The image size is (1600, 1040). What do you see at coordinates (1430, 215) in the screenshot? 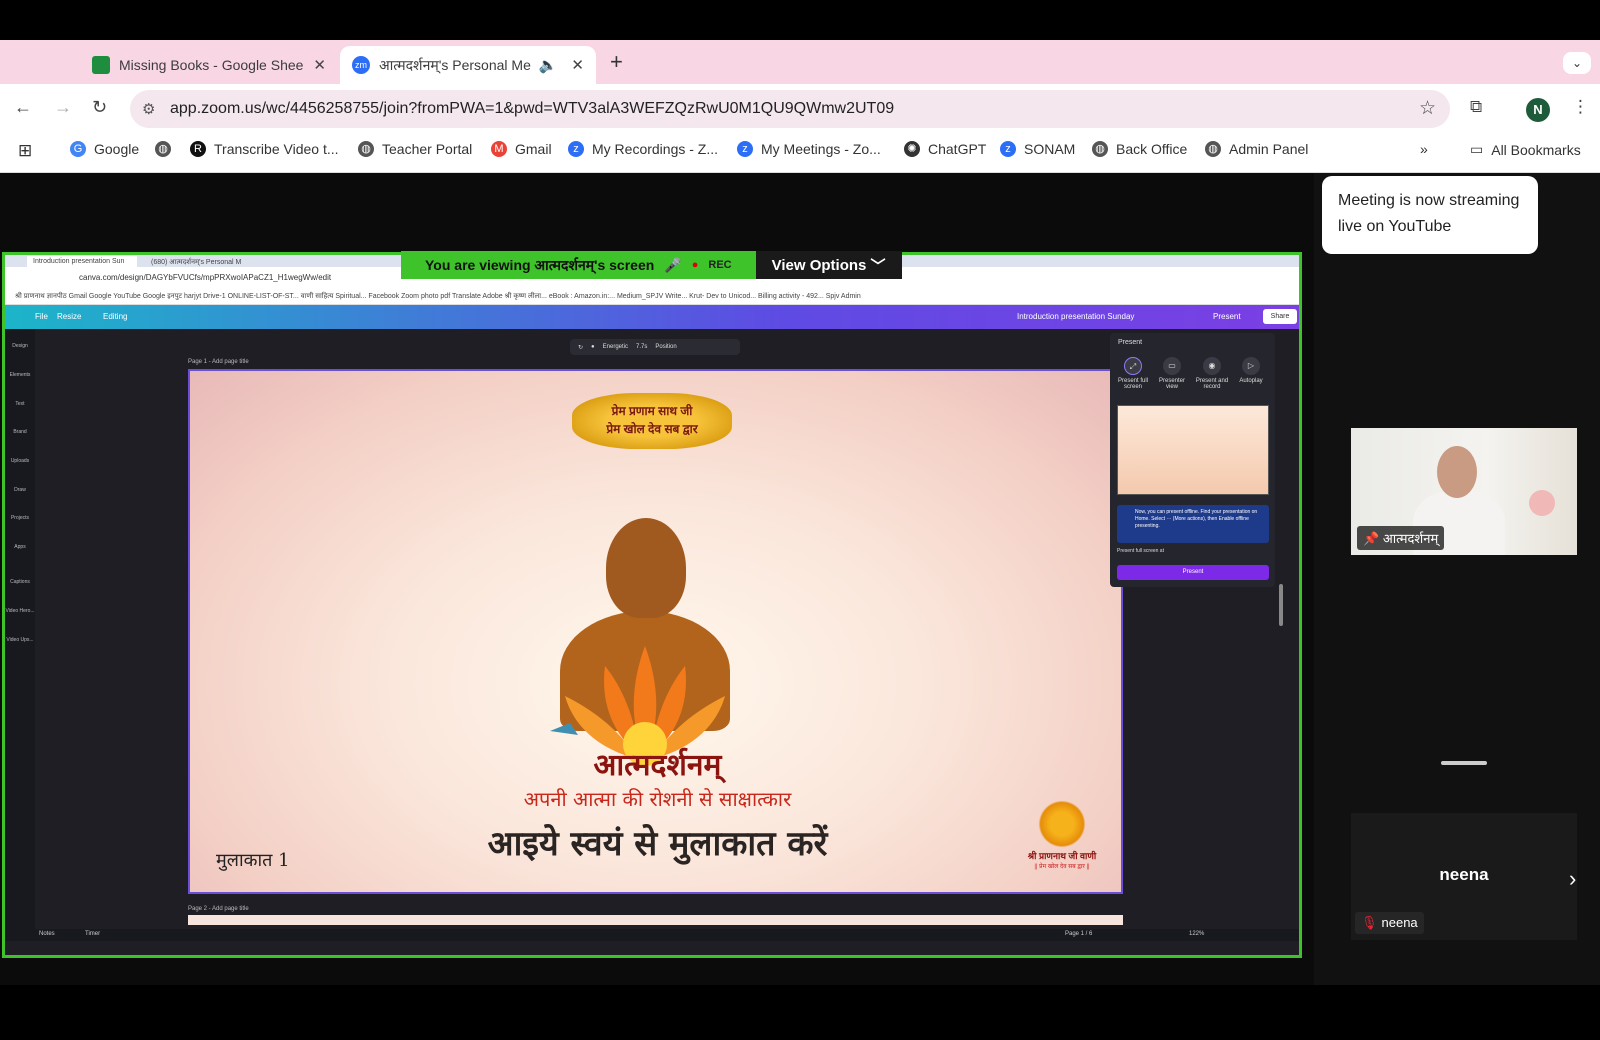
I see `streaming-toast: Meeting is now streaming live on YouTube` at bounding box center [1430, 215].